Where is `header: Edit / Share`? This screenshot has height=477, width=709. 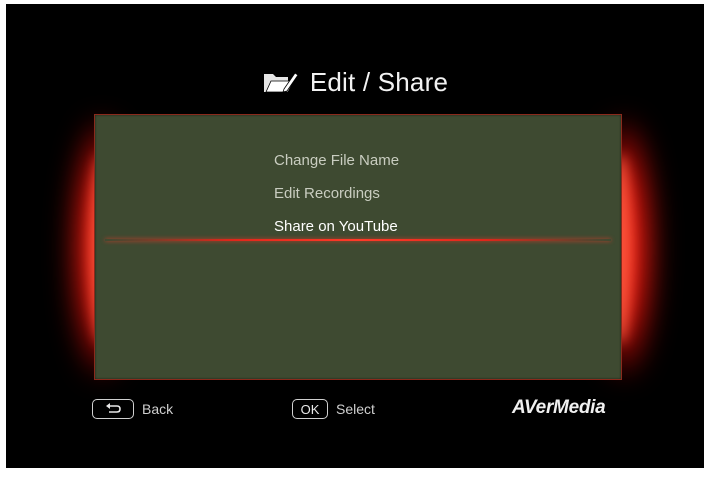
header: Edit / Share is located at coordinates (355, 82).